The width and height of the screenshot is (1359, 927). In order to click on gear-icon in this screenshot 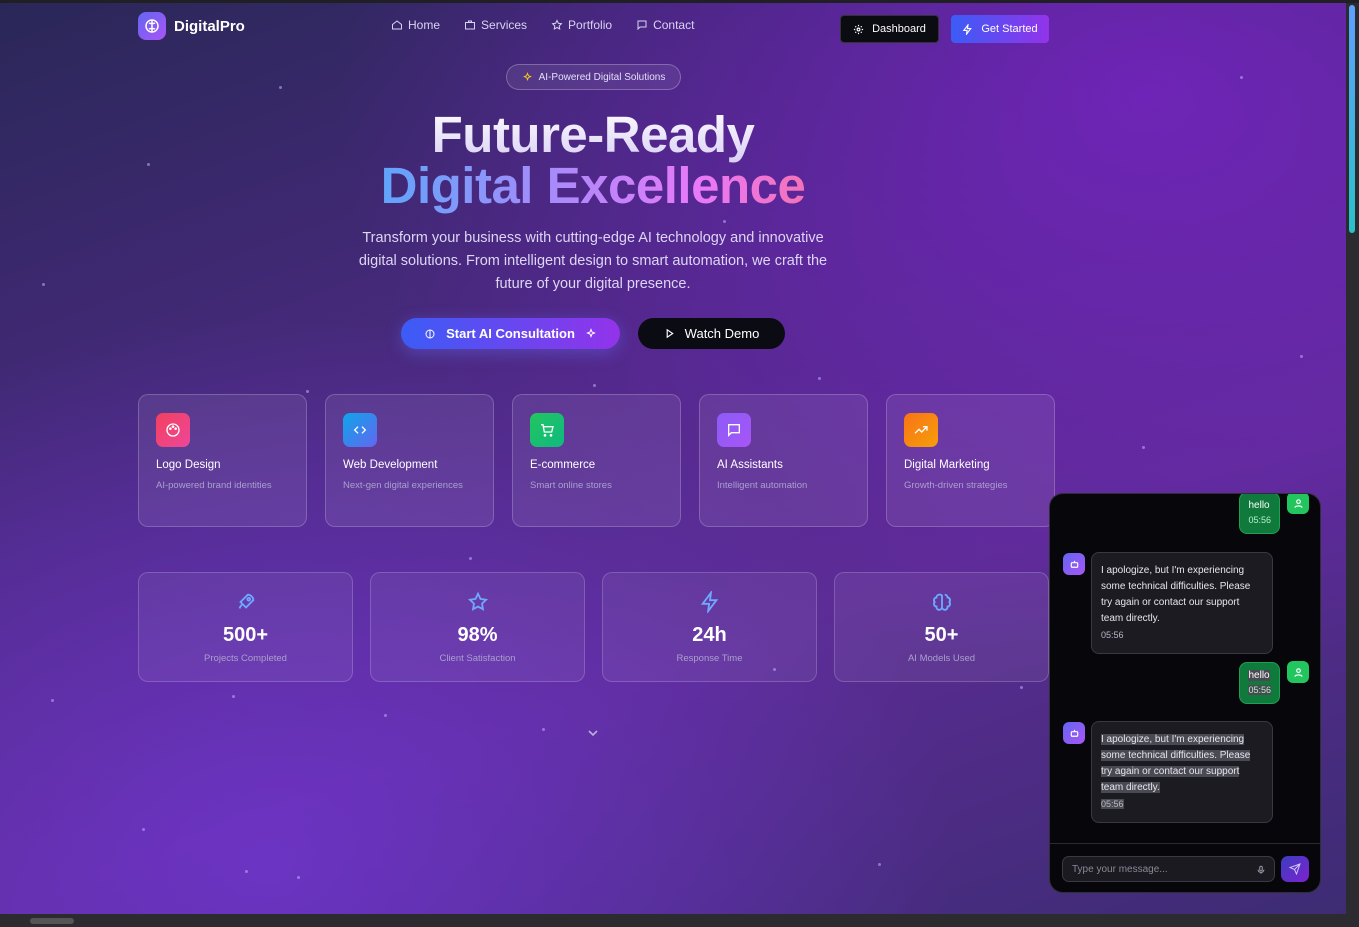, I will do `click(858, 29)`.